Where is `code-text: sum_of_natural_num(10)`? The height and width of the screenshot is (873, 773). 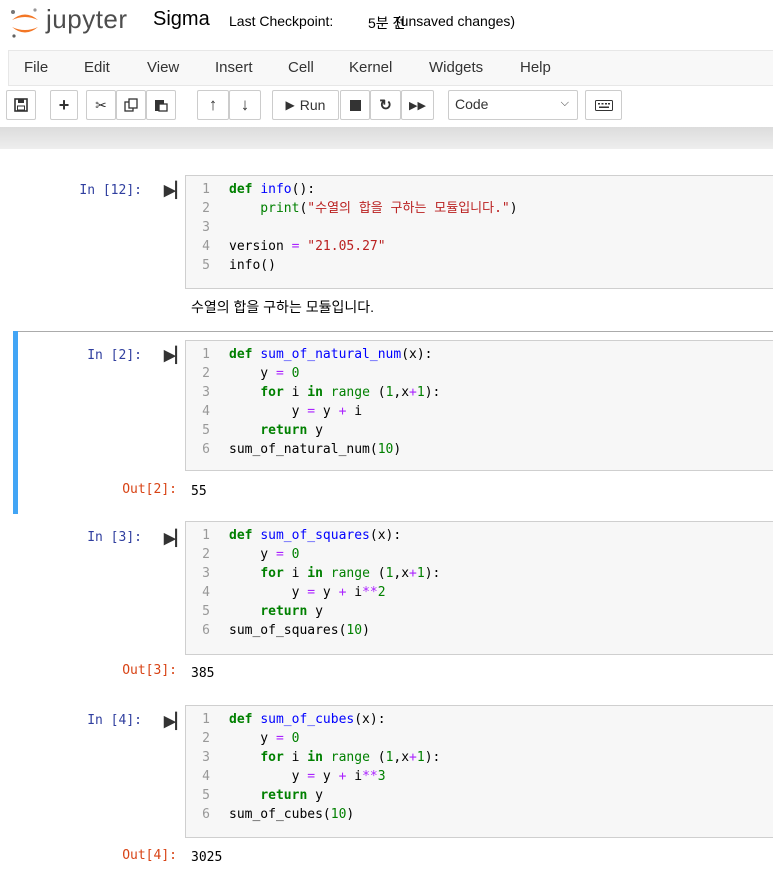 code-text: sum_of_natural_num(10) is located at coordinates (315, 449).